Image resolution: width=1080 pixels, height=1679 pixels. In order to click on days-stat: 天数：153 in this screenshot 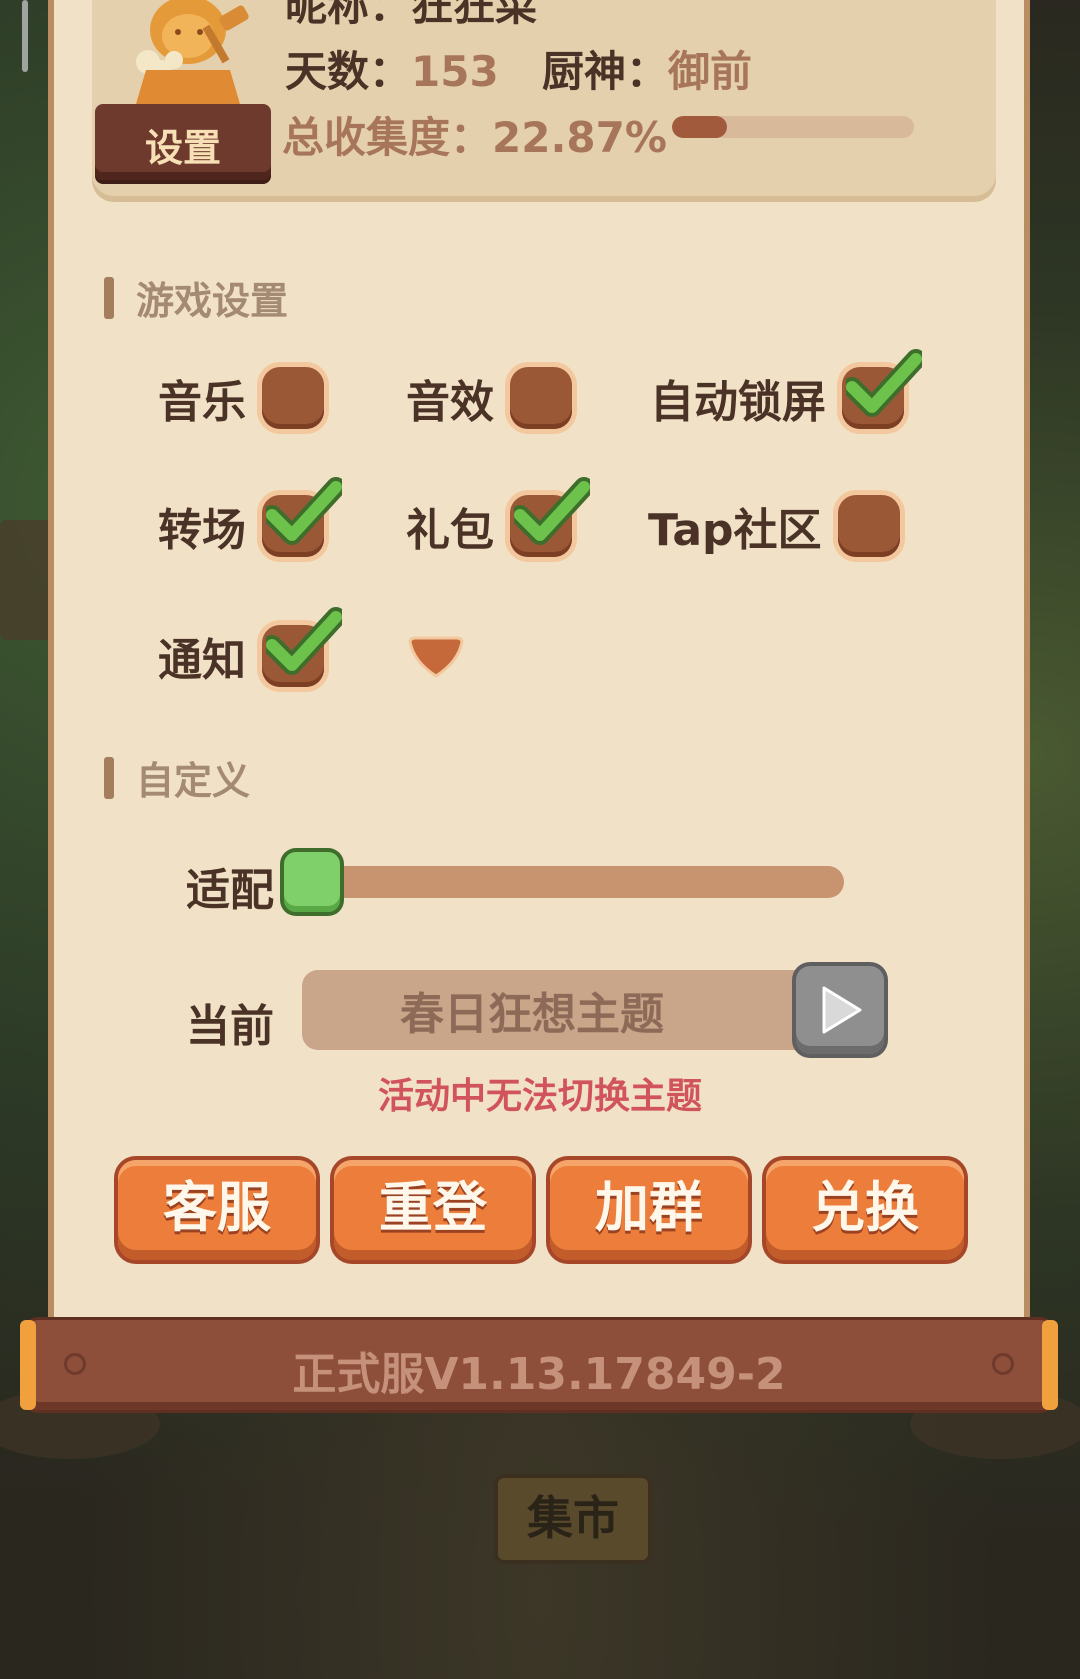, I will do `click(392, 68)`.